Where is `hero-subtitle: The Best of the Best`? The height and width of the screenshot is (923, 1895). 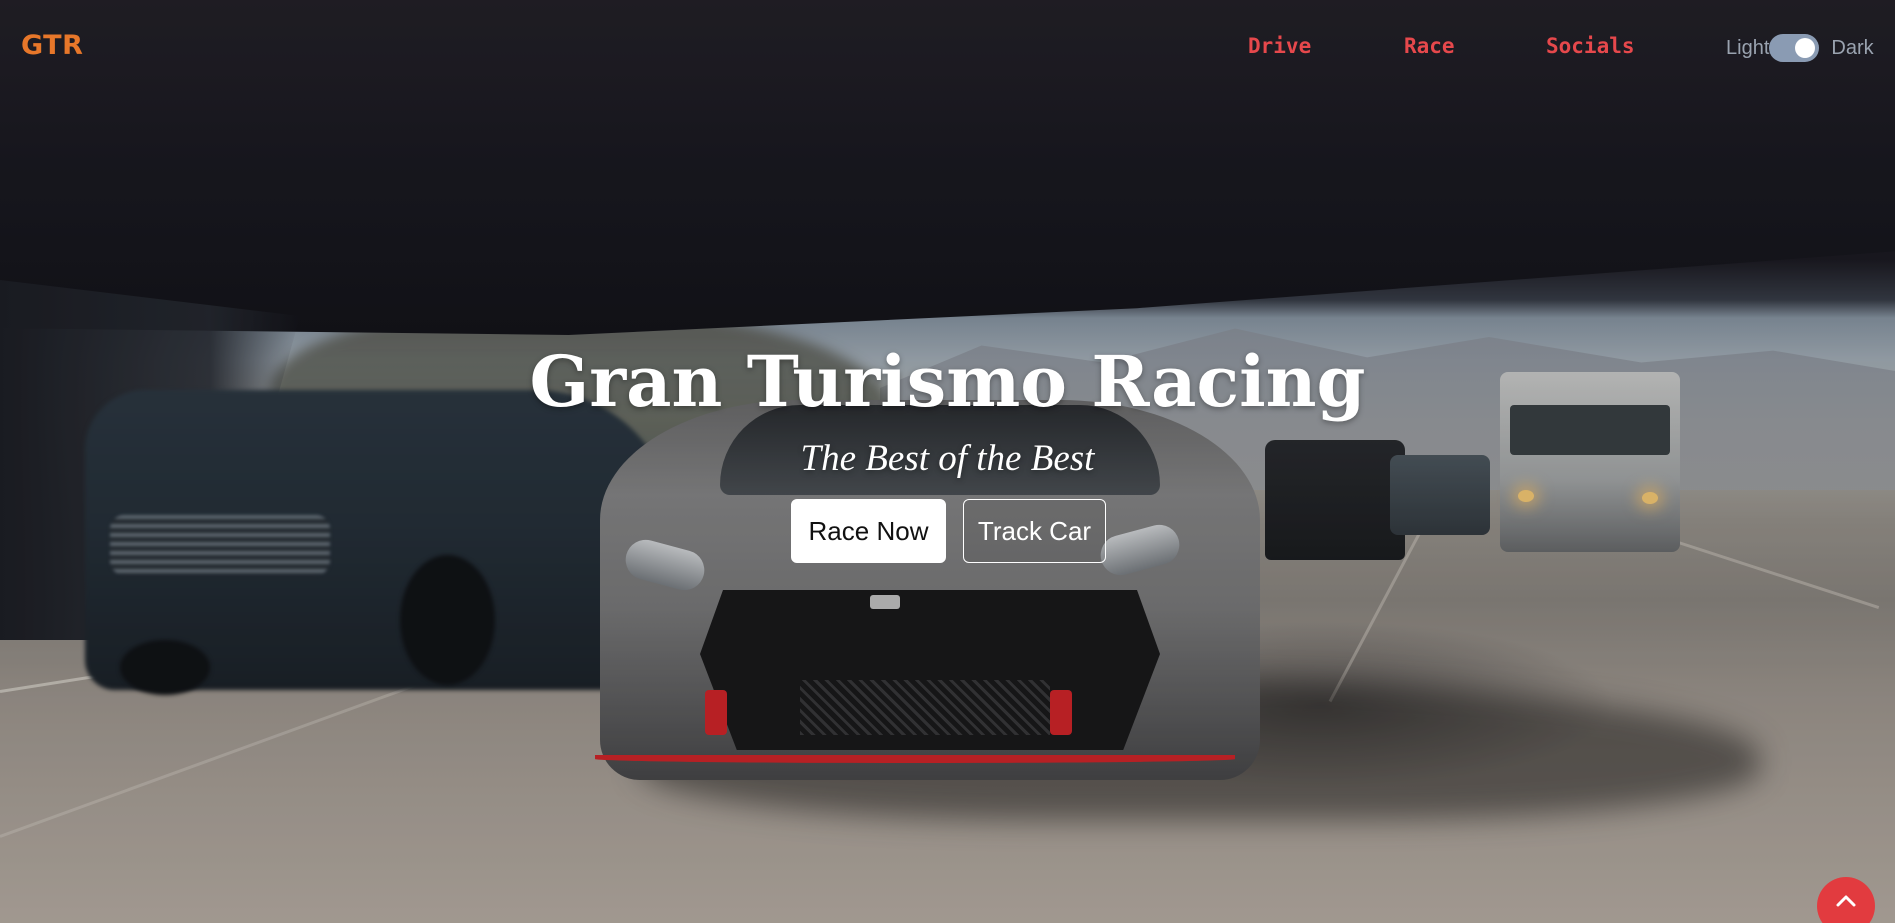
hero-subtitle: The Best of the Best is located at coordinates (947, 458).